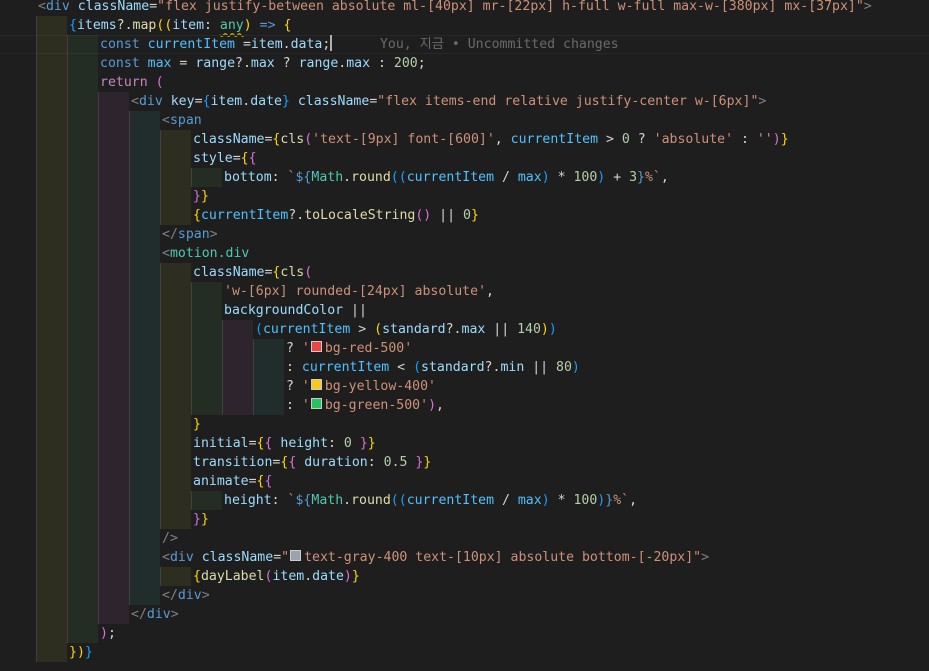 The width and height of the screenshot is (929, 671). Describe the element at coordinates (312, 462) in the screenshot. I see `code-text: transition={{ duration: 0.5 }}` at that location.